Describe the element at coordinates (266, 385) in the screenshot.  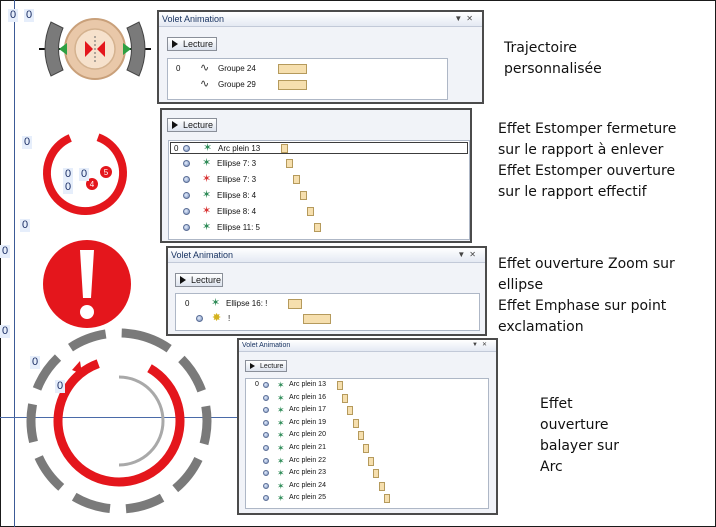
I see `on-click-icon` at that location.